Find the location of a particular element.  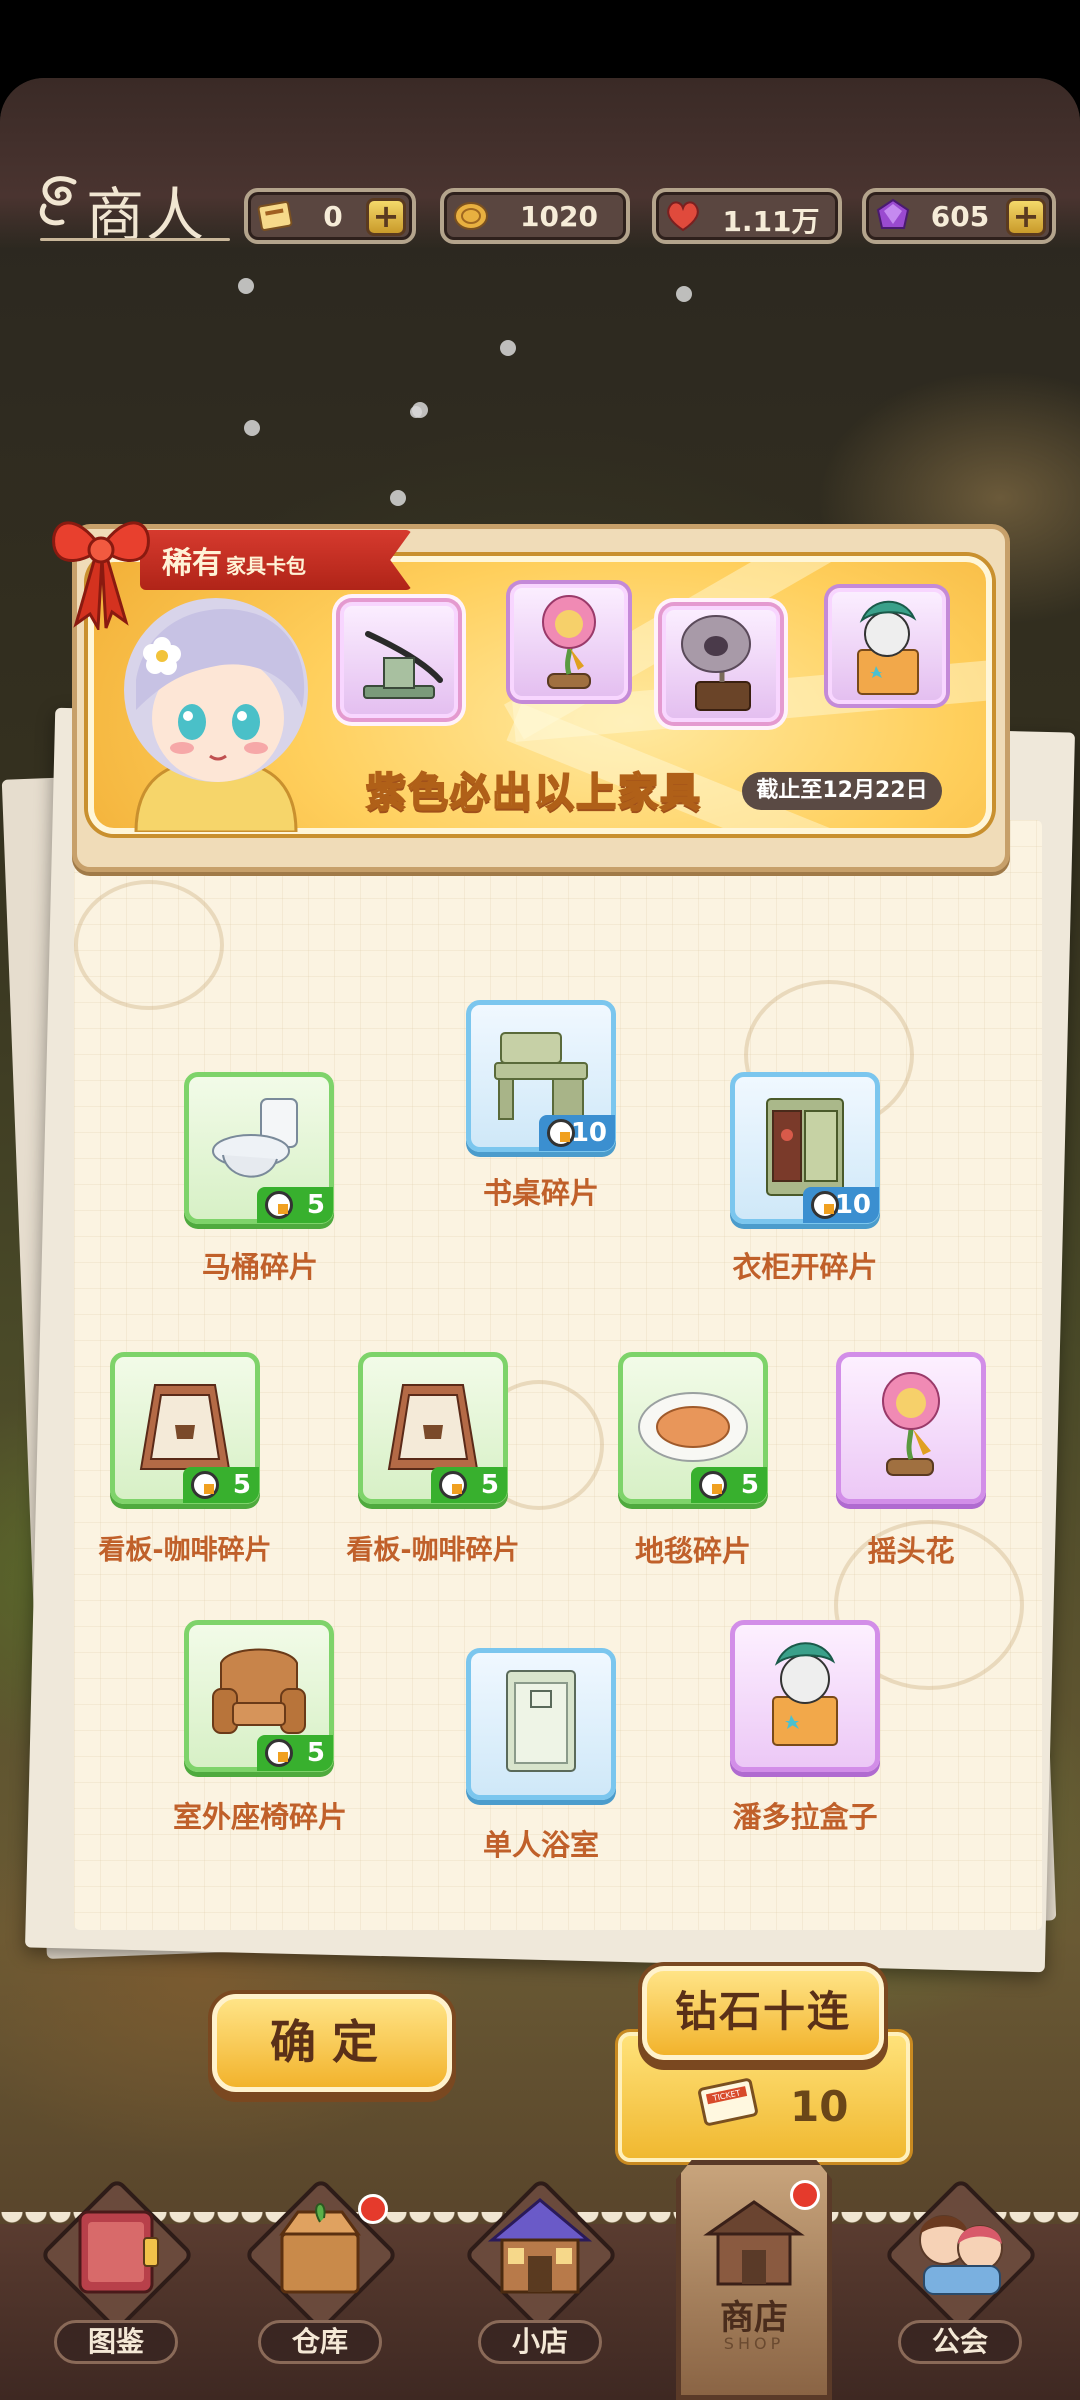

item-label: 摇头花 is located at coordinates (911, 1551).